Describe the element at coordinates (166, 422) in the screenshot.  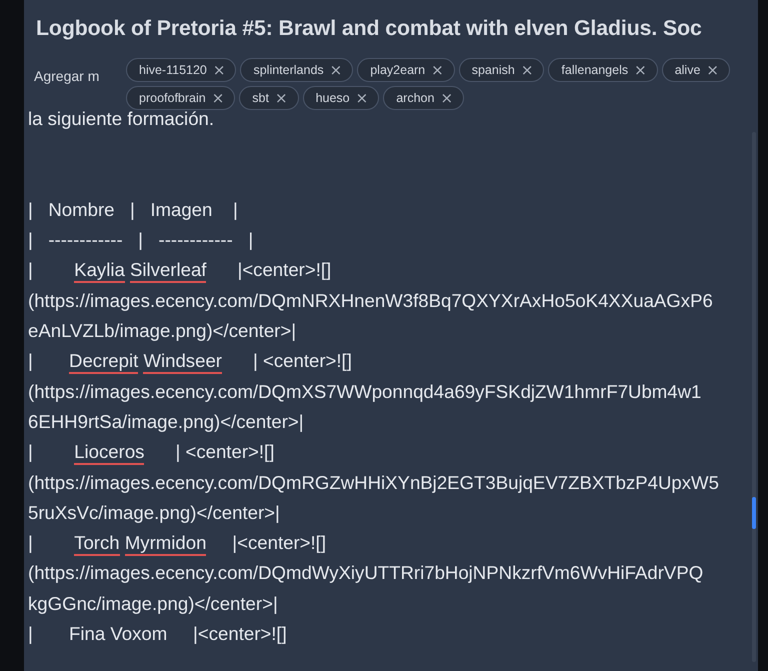
I see `editor-text: 6EHH9rtSa/image.png)</center>|` at that location.